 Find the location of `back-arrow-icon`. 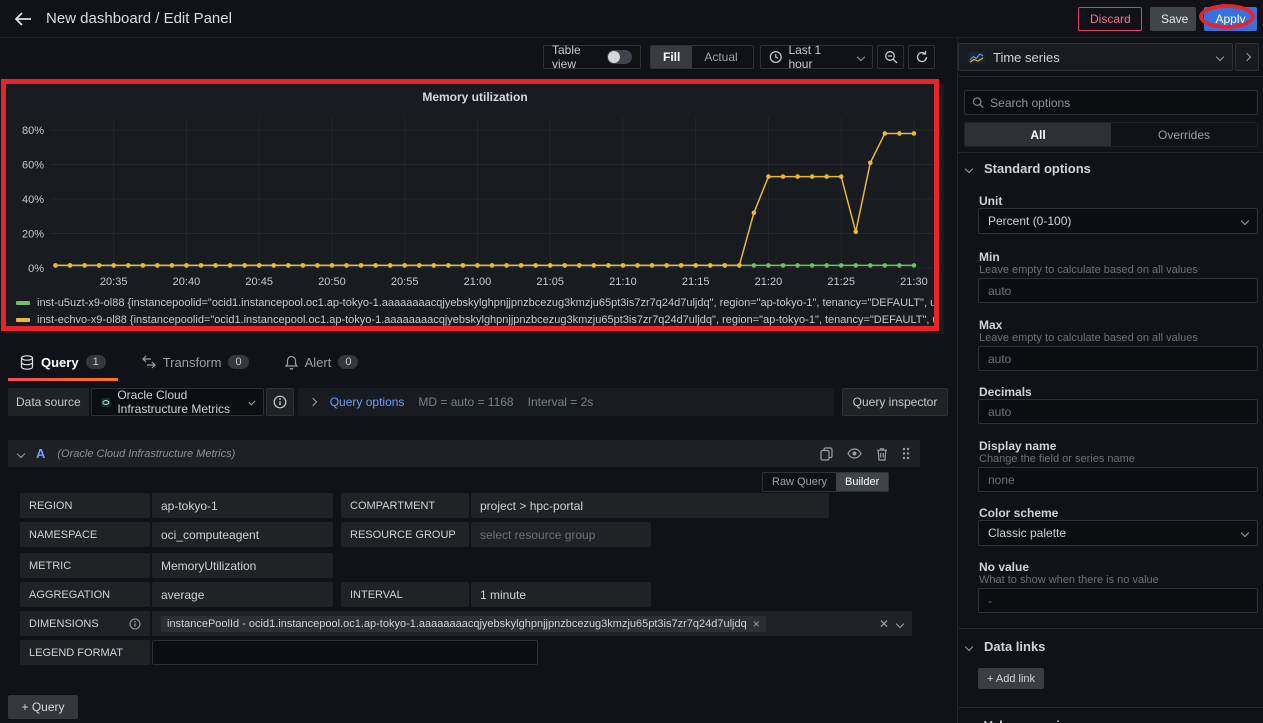

back-arrow-icon is located at coordinates (23, 20).